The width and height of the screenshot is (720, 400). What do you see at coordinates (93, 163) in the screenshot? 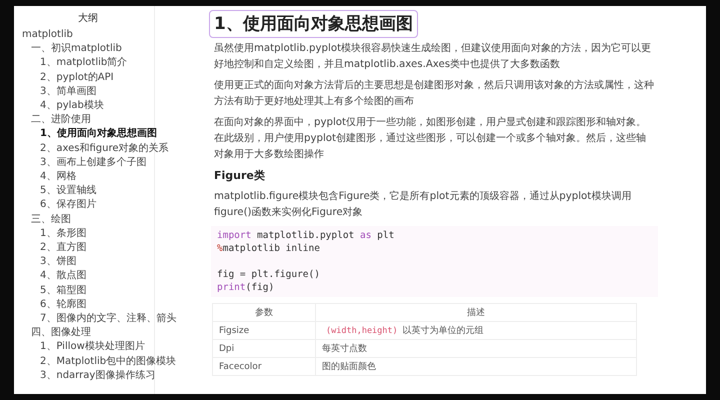
I see `outline-item: 3、画布上创建多个子图` at bounding box center [93, 163].